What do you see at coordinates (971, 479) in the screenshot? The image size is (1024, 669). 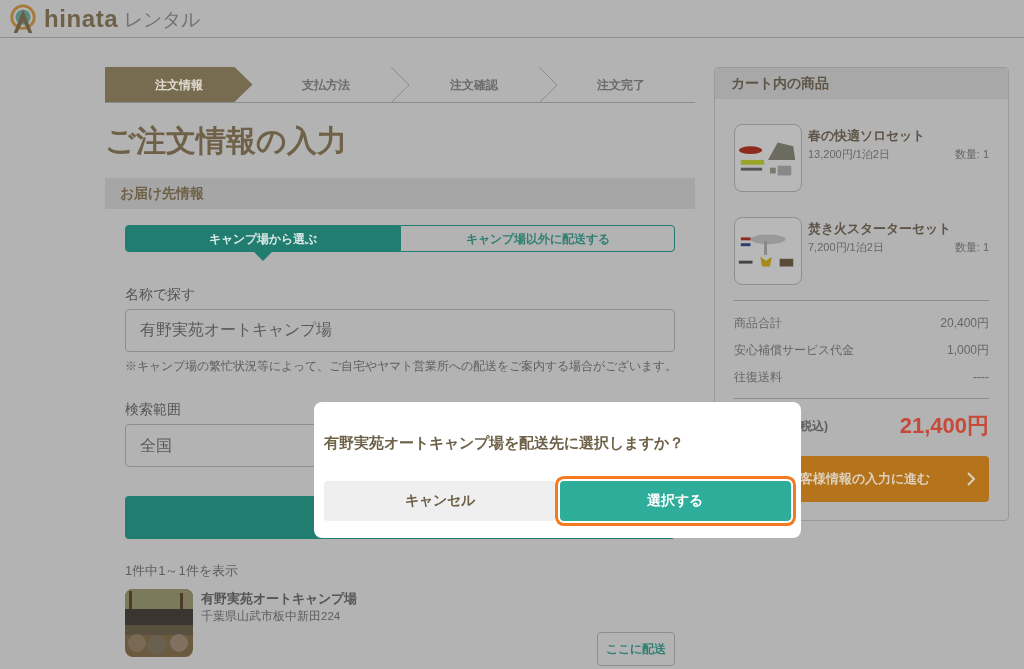 I see `chevron-right-icon` at bounding box center [971, 479].